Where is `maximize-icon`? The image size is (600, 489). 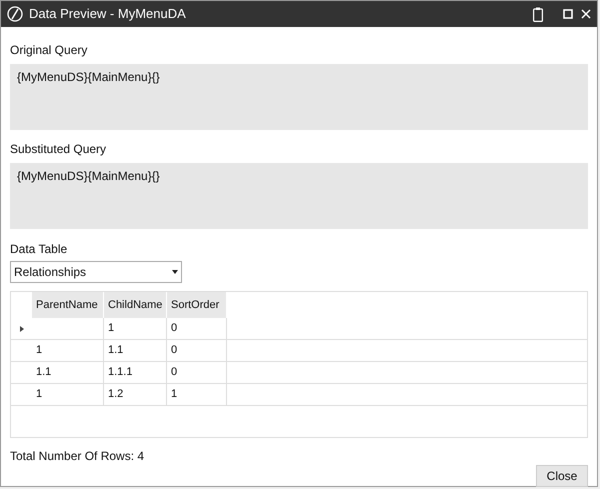
maximize-icon is located at coordinates (568, 14).